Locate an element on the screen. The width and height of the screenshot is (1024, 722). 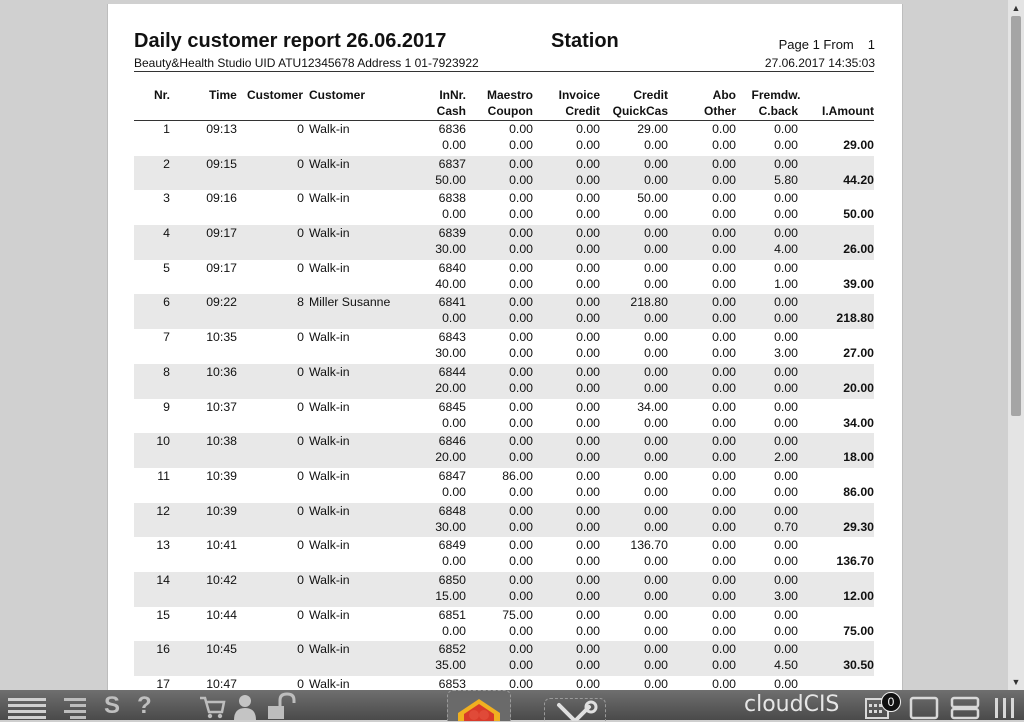
cell-cash: 0.00 is located at coordinates (454, 491).